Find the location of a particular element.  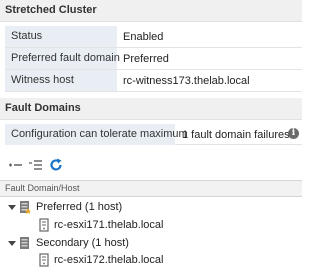

tolerate-label: Configuration can tolerate maximum is located at coordinates (96, 134).